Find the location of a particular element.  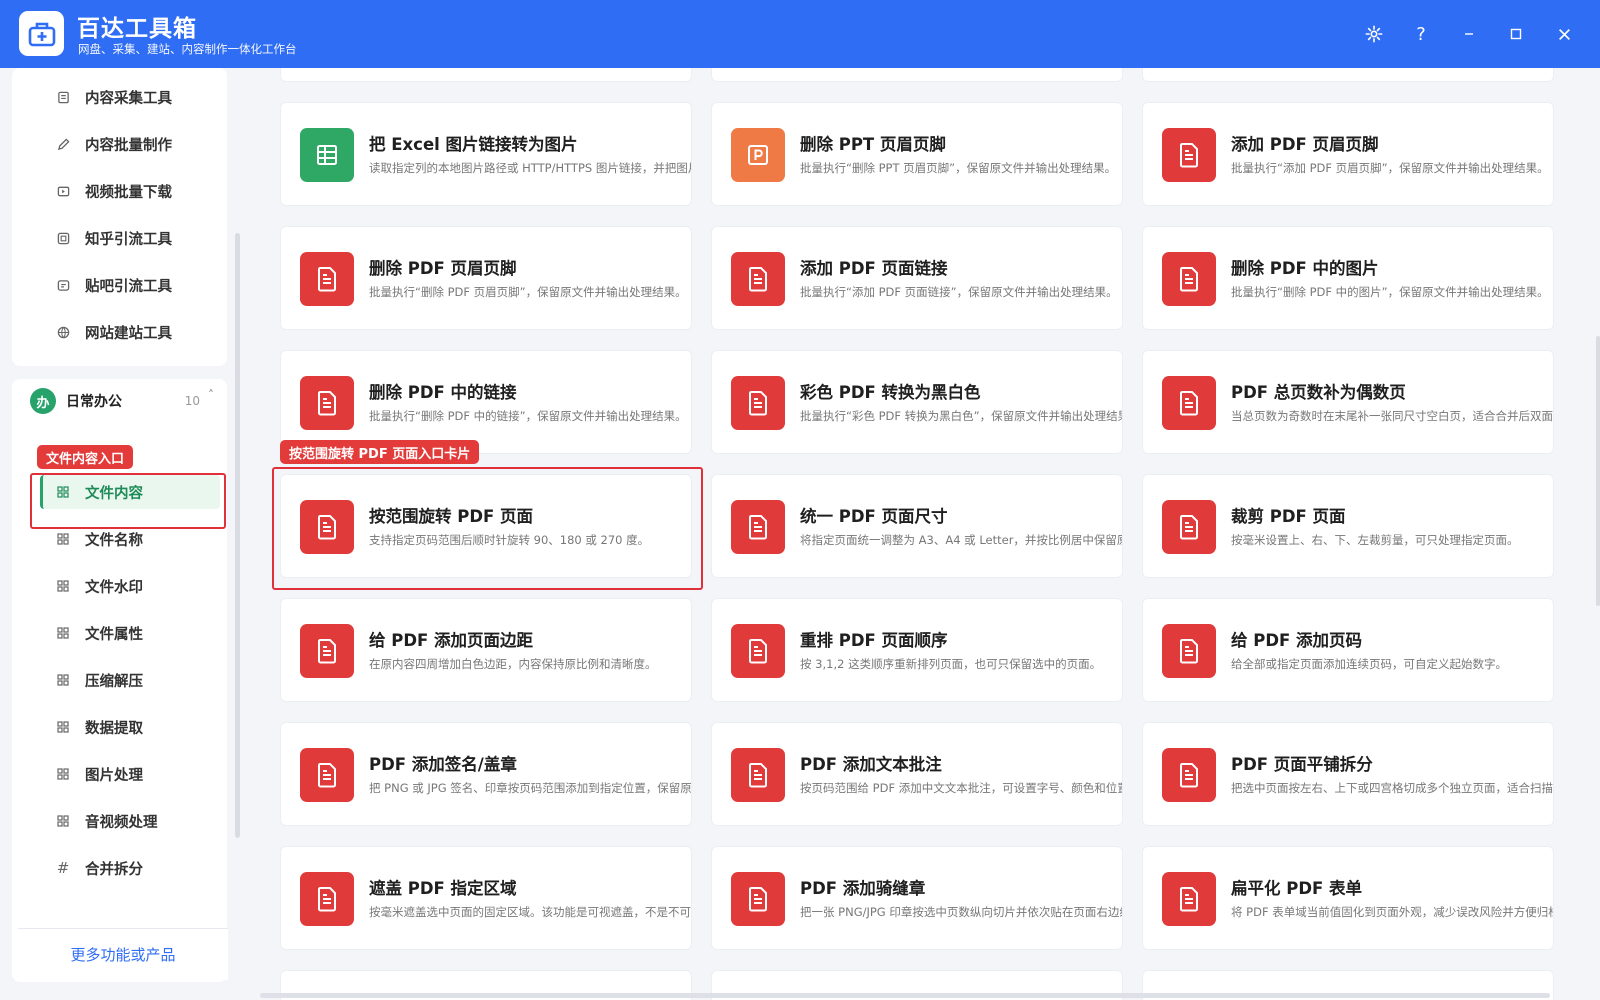

tool-card-title: 删除 PDF 中的图片 is located at coordinates (1305, 268).